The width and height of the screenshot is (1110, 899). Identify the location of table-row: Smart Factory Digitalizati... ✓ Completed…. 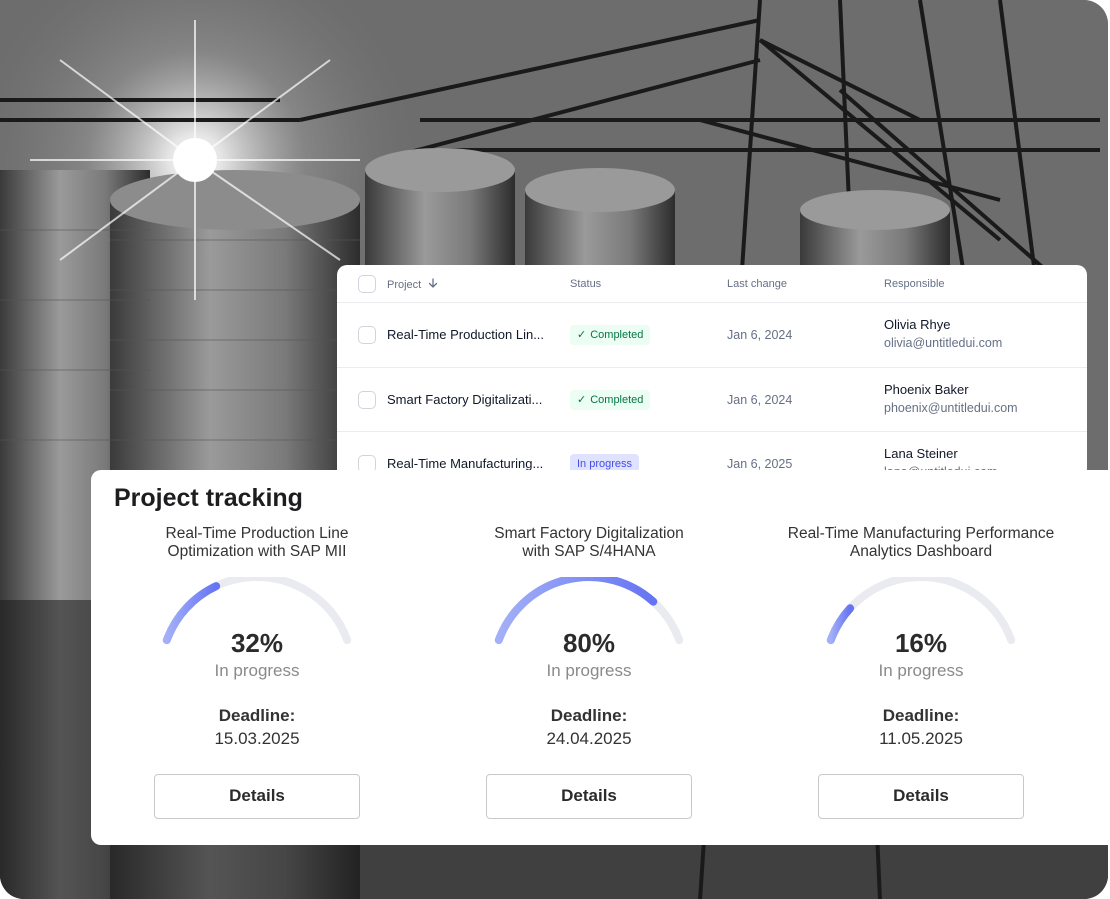
(712, 400).